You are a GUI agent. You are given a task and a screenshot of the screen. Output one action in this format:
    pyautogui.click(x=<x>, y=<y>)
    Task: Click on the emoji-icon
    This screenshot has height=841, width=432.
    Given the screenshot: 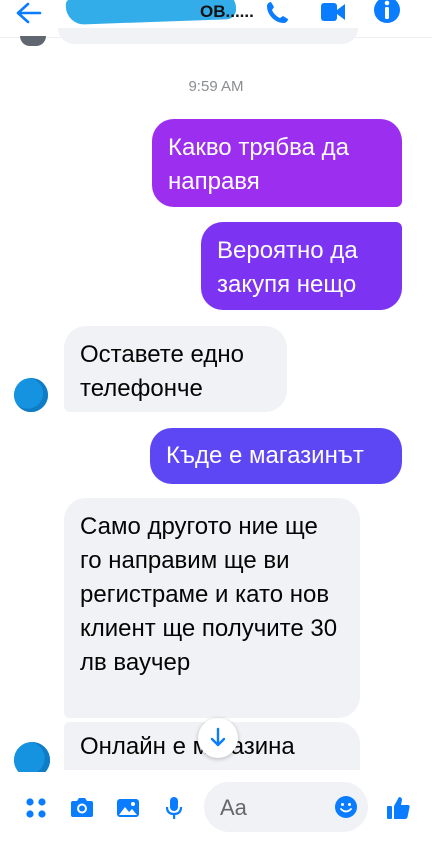 What is the action you would take?
    pyautogui.click(x=346, y=807)
    